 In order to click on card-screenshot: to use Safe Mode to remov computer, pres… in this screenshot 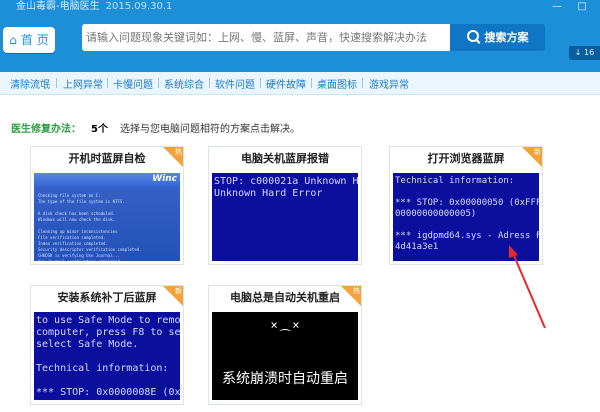, I will do `click(107, 356)`.